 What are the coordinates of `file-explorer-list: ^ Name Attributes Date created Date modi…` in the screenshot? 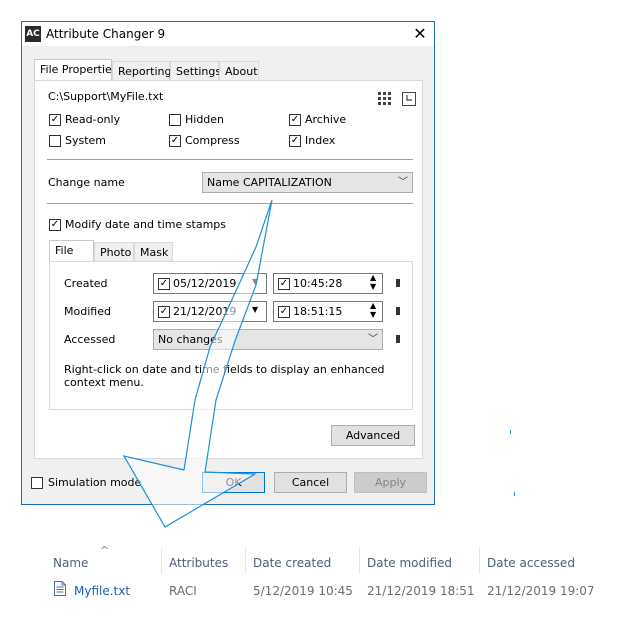 It's located at (320, 575).